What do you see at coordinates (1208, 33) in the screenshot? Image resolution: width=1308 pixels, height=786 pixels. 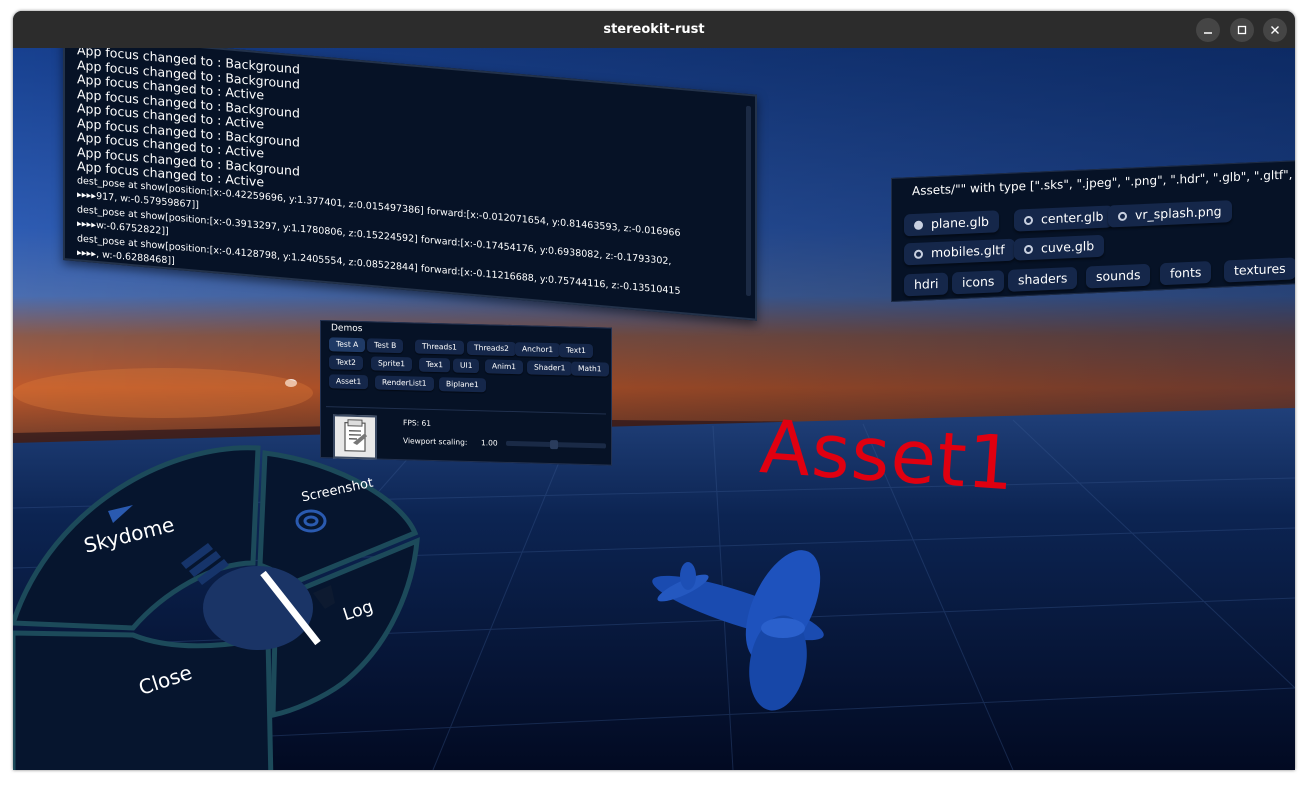 I see `minimize-icon` at bounding box center [1208, 33].